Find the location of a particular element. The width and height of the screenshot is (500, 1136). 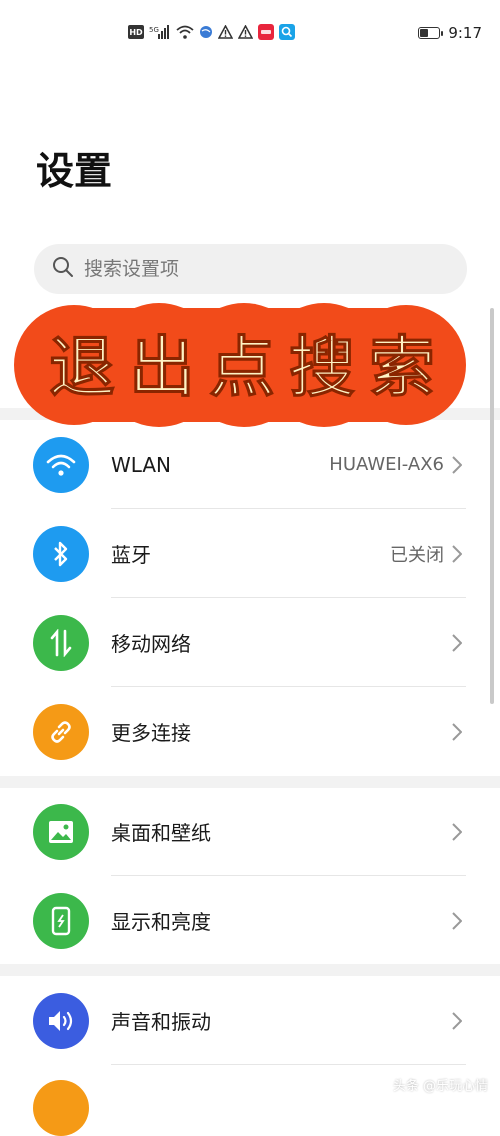

wifi-status-icon is located at coordinates (185, 32).